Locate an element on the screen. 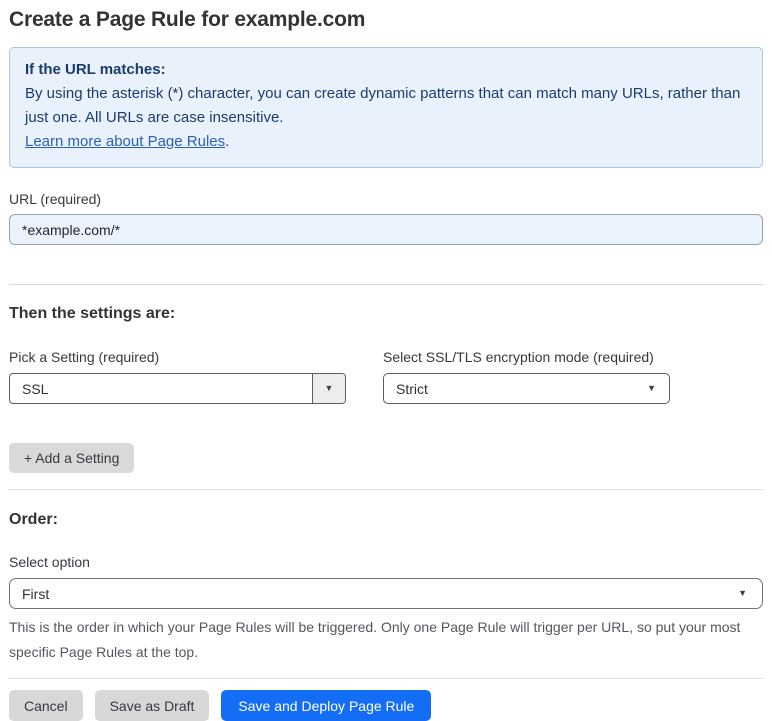 This screenshot has width=772, height=721. settings-section-heading: Then the settings are: is located at coordinates (92, 313).